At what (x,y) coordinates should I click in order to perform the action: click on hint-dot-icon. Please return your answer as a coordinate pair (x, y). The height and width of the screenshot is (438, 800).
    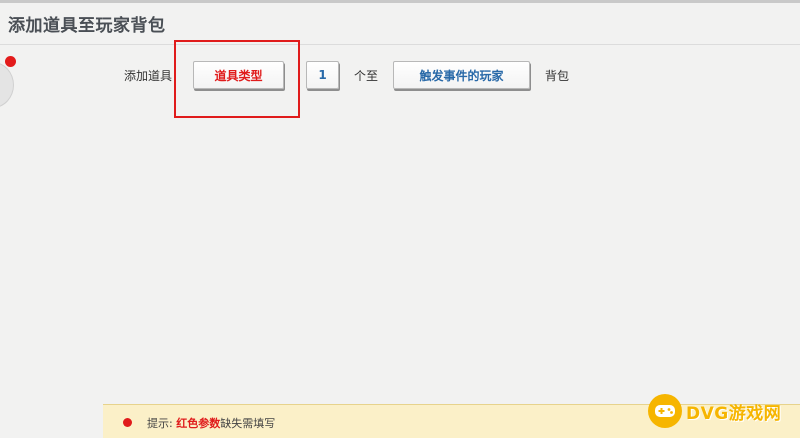
    Looking at the image, I should click on (127, 422).